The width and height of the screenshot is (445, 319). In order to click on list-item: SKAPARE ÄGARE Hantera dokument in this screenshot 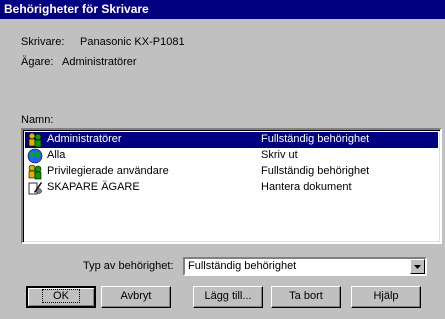, I will do `click(231, 188)`.